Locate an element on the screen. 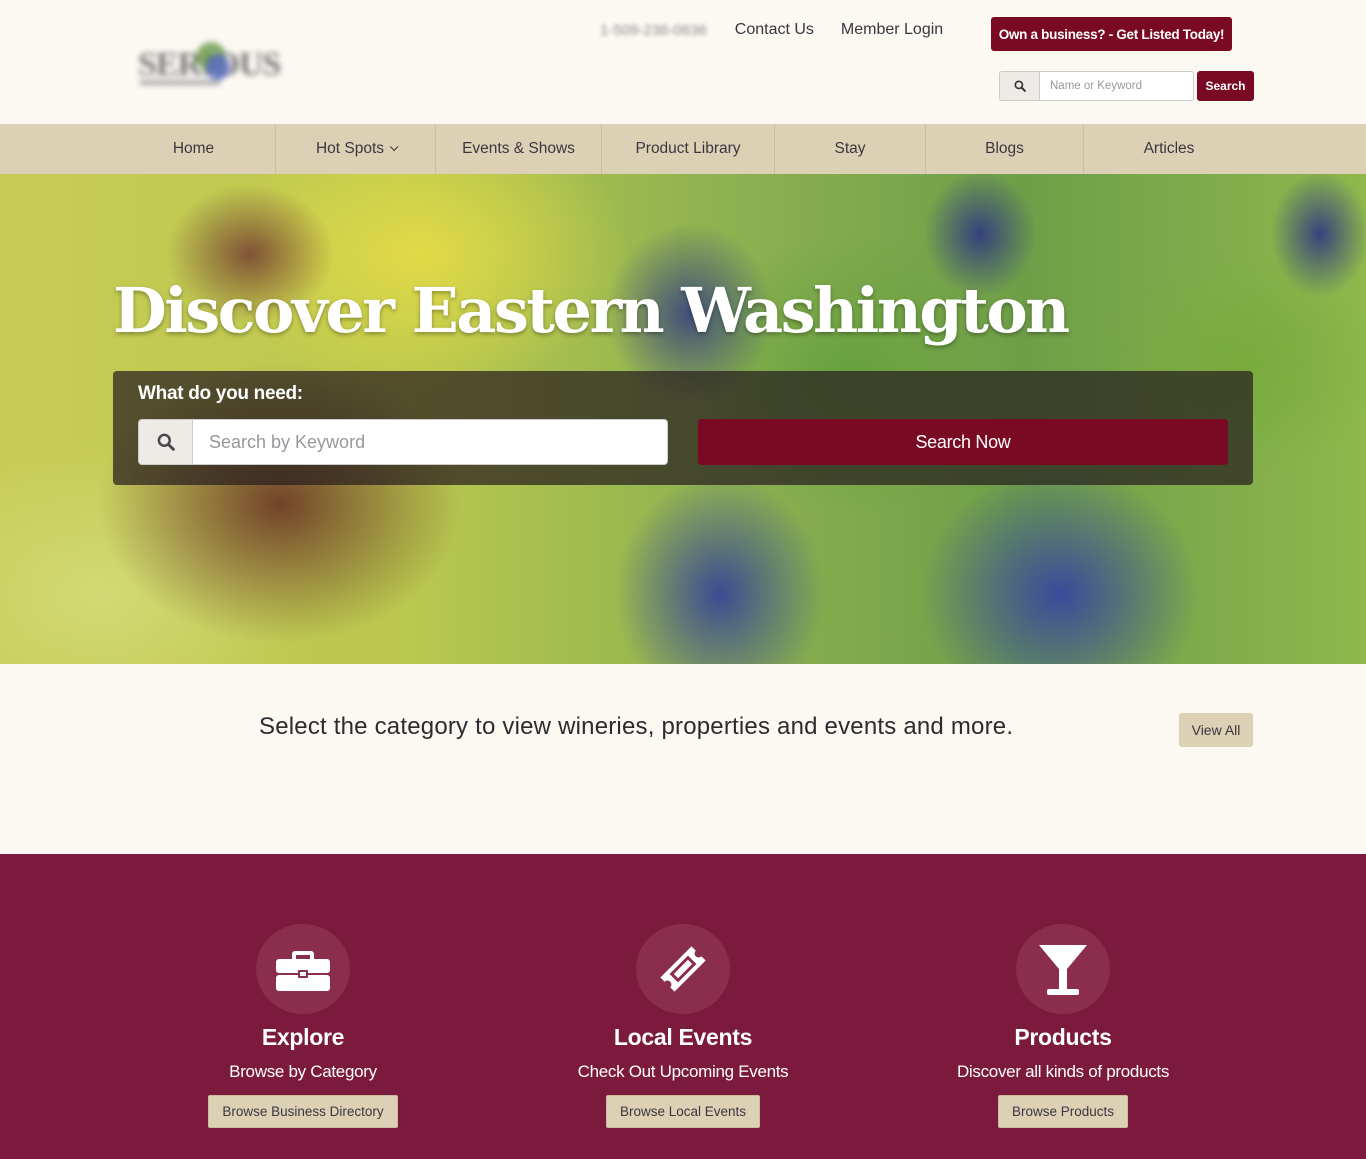 Image resolution: width=1366 pixels, height=1159 pixels. header-search-button: Search is located at coordinates (1225, 86).